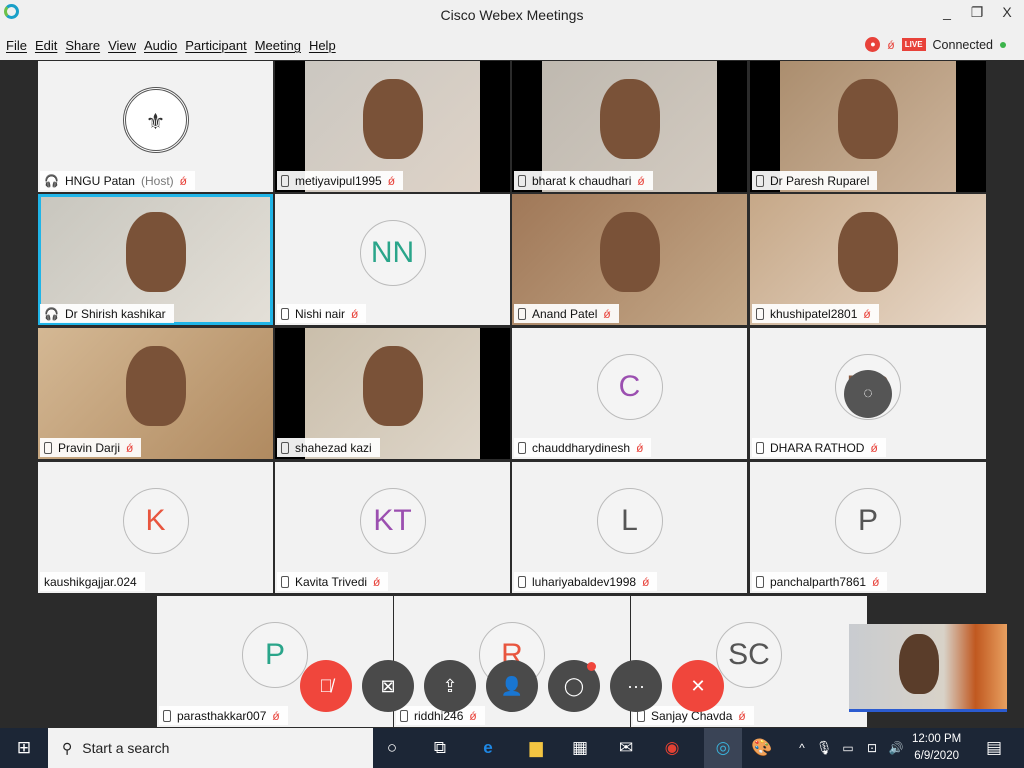 The image size is (1024, 768). I want to click on participant-name-label: parasthakkar007 ǿ, so click(223, 715).